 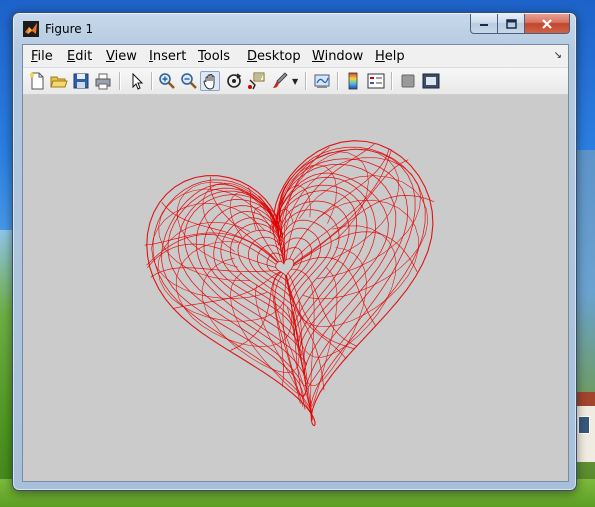 I want to click on print-icon, so click(x=103, y=81).